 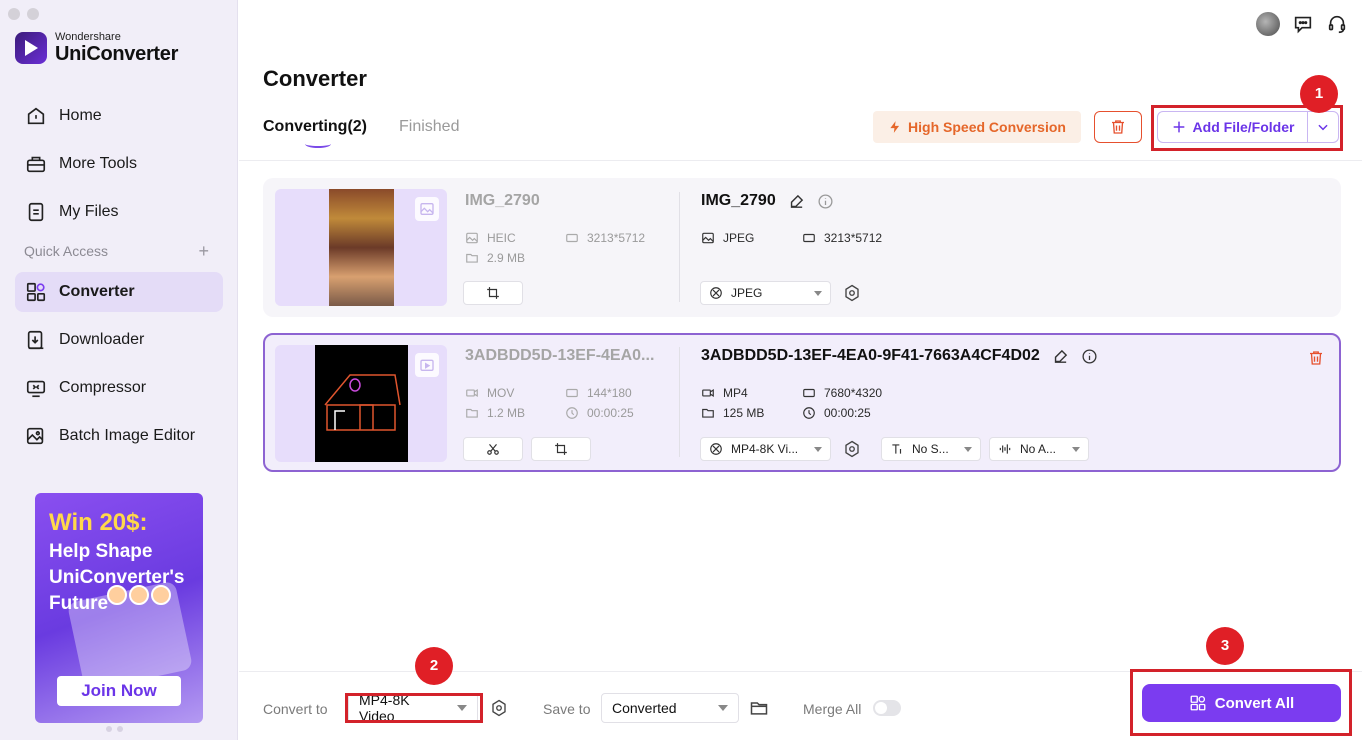 What do you see at coordinates (727, 238) in the screenshot?
I see `output-format: JPEG` at bounding box center [727, 238].